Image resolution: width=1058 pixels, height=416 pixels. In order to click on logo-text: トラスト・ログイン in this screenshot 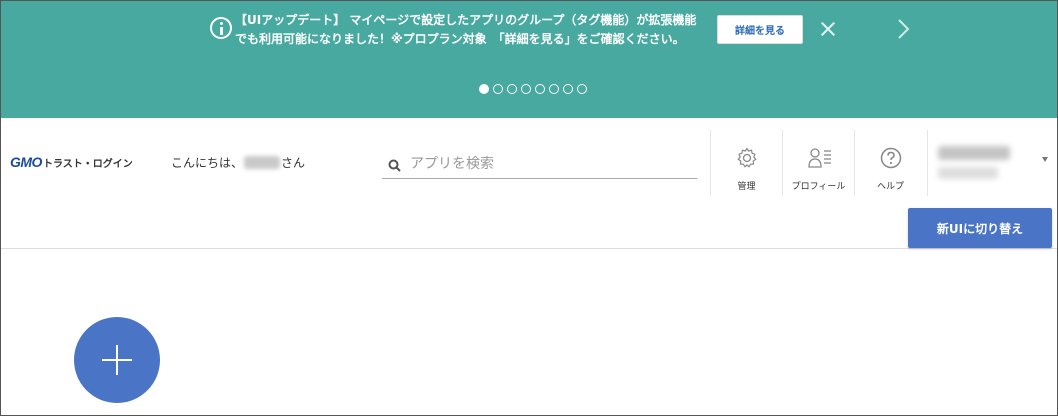, I will do `click(87, 164)`.